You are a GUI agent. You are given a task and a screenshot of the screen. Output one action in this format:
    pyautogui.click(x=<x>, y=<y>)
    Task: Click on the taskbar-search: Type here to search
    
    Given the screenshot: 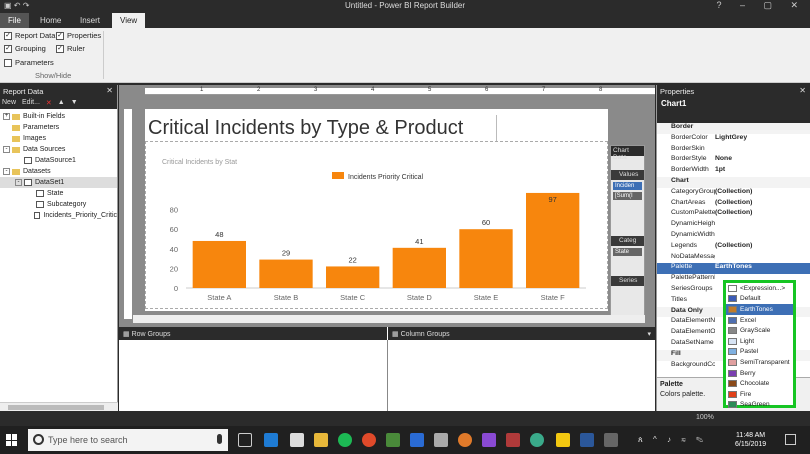 What is the action you would take?
    pyautogui.click(x=128, y=440)
    